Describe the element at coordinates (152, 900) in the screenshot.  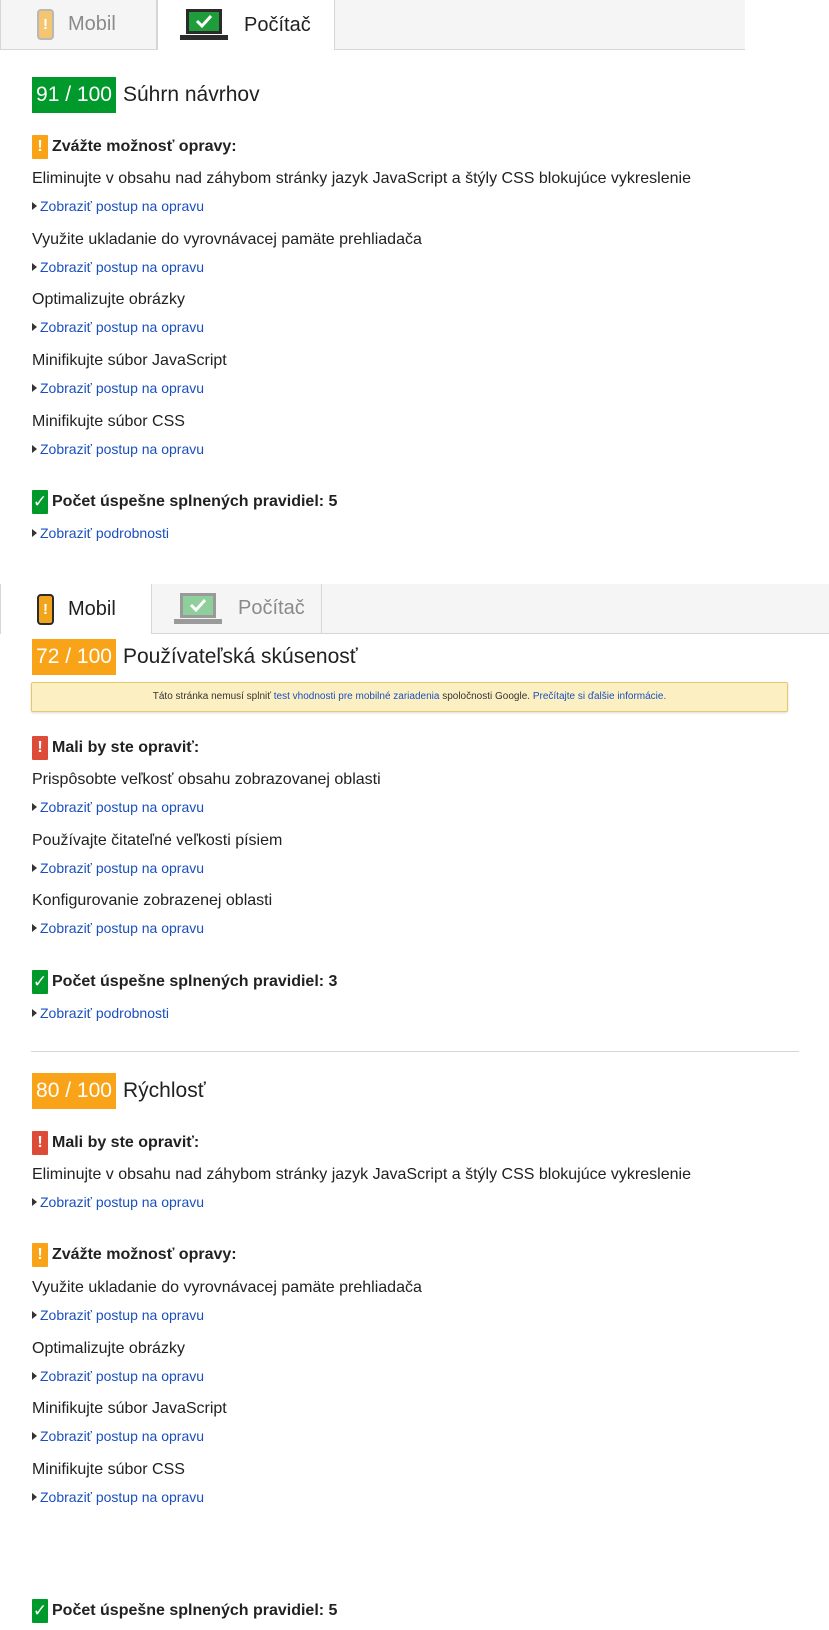
I see `rule-title: Konfigurovanie zobrazenej oblasti` at that location.